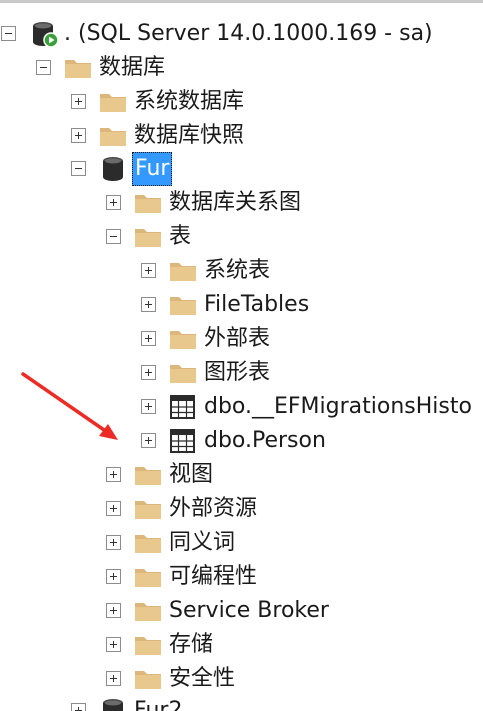 This screenshot has width=483, height=711. I want to click on tree-node-label: 外部表, so click(237, 338).